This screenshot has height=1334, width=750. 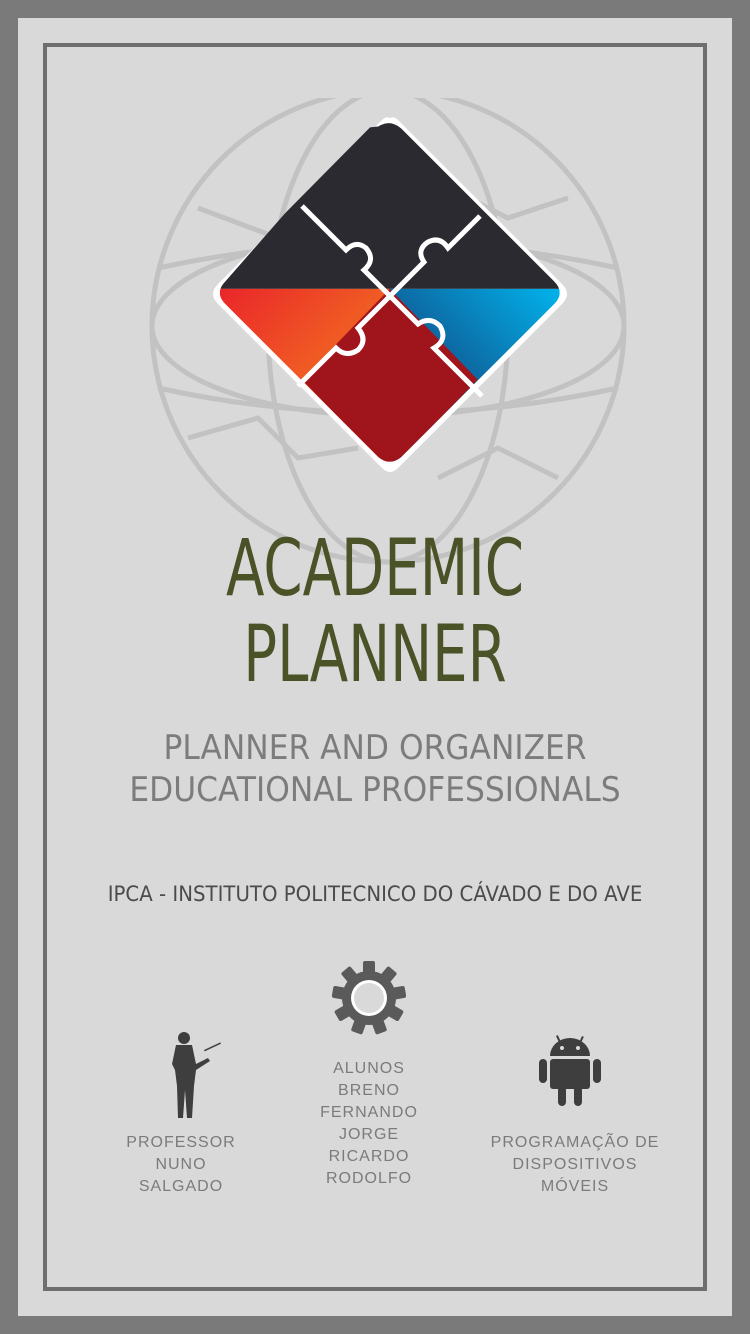 What do you see at coordinates (575, 1142) in the screenshot?
I see `course-line: PROGRAMAÇÃO DE` at bounding box center [575, 1142].